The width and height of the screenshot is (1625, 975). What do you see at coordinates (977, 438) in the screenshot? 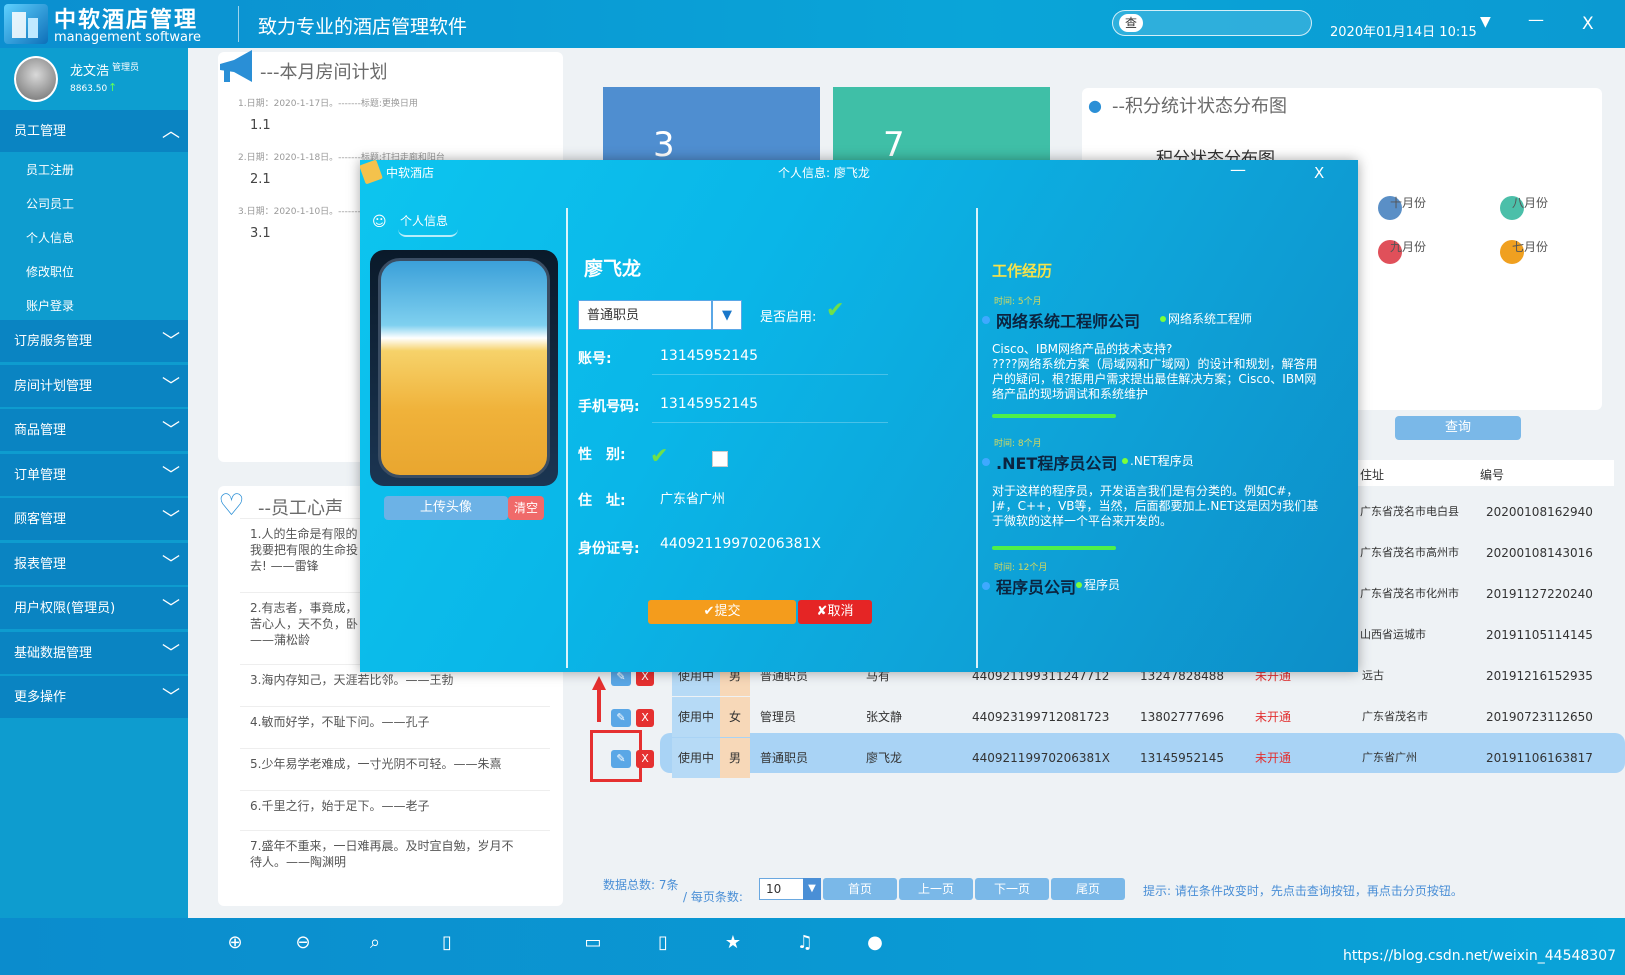
I see `dialog-divider` at bounding box center [977, 438].